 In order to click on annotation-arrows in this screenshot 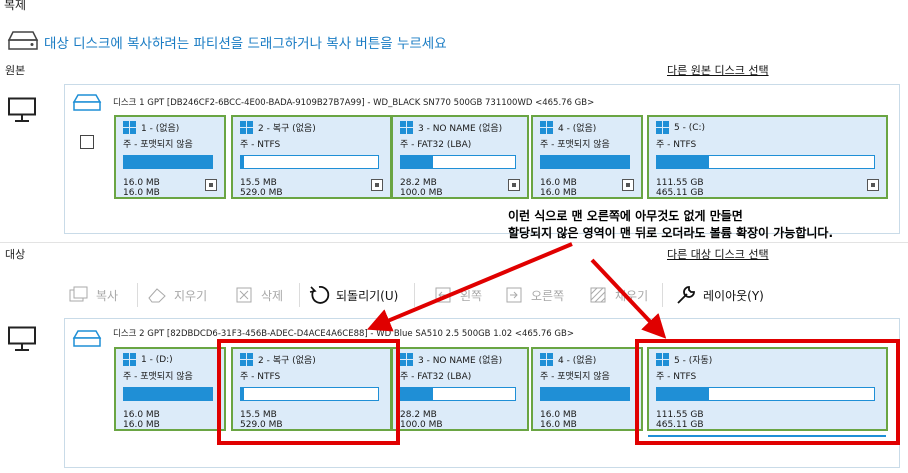, I will do `click(516, 290)`.